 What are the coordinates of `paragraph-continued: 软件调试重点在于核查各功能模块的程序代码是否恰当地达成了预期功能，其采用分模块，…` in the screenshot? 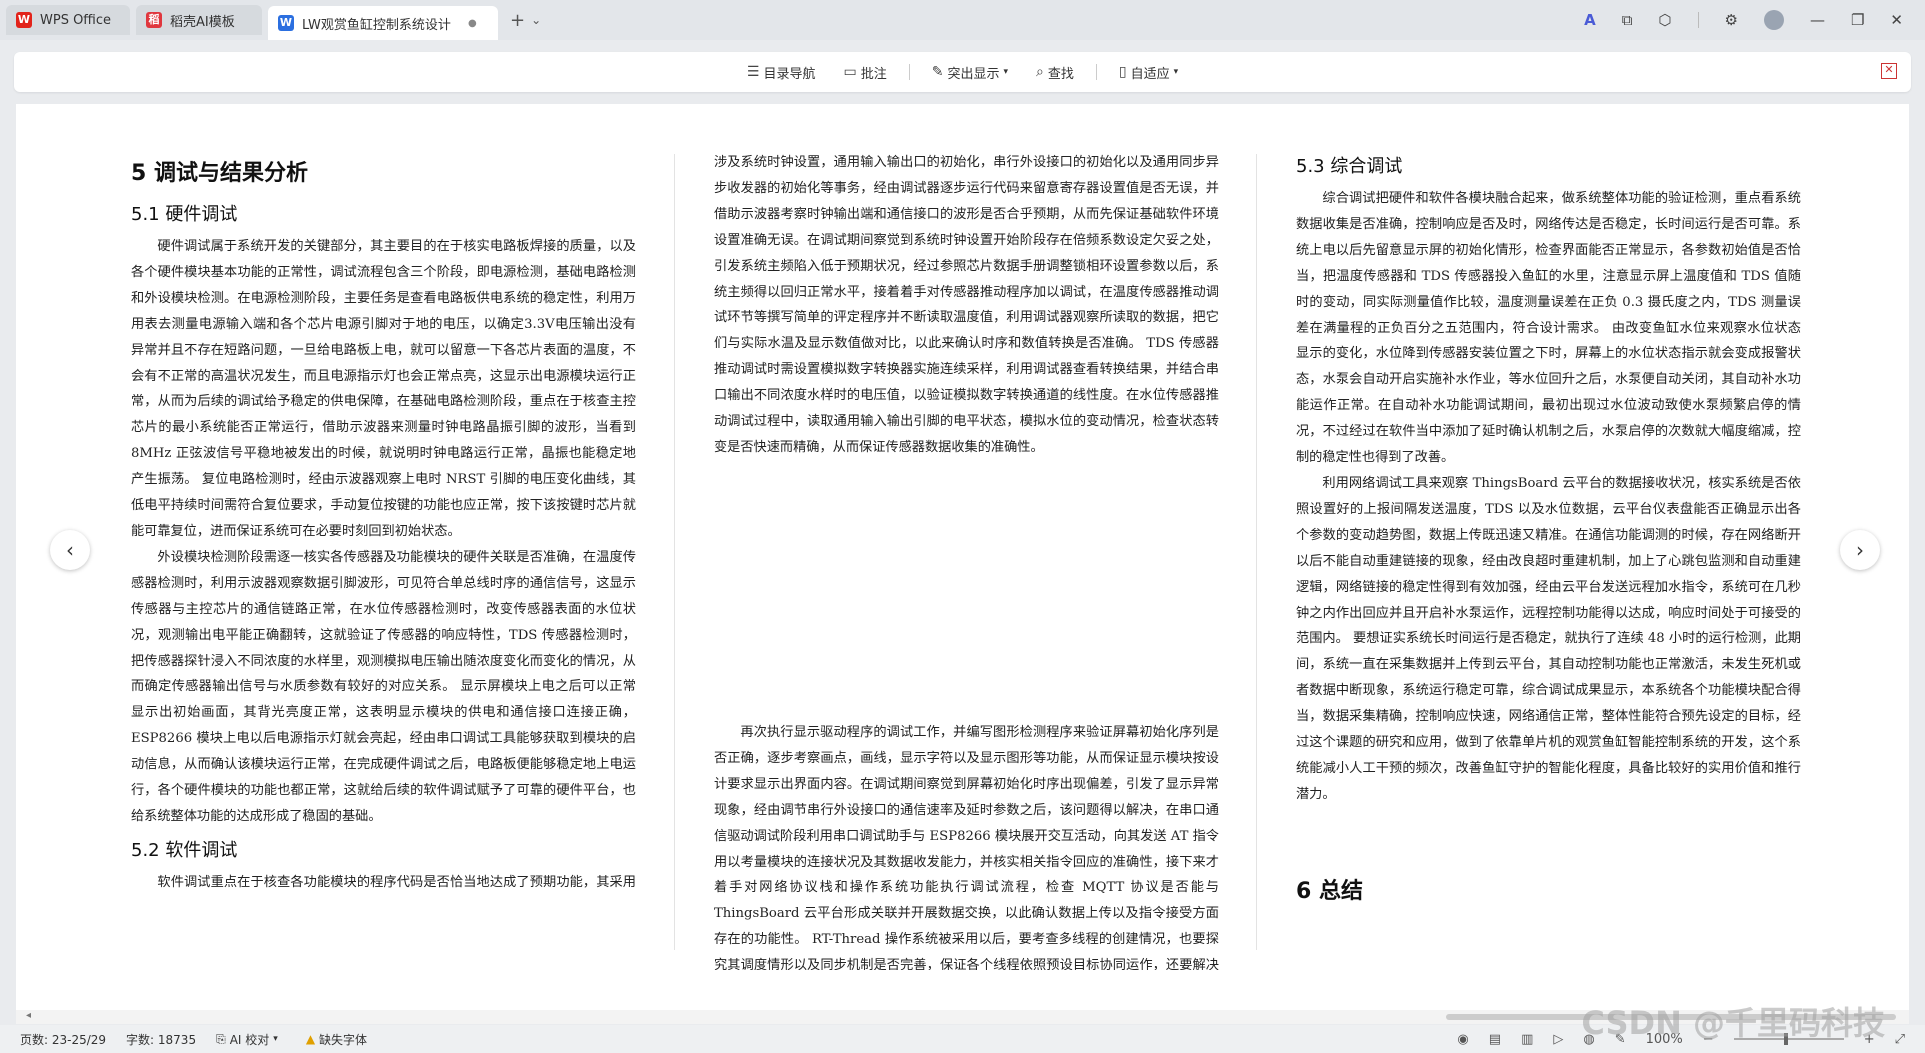 It's located at (966, 435).